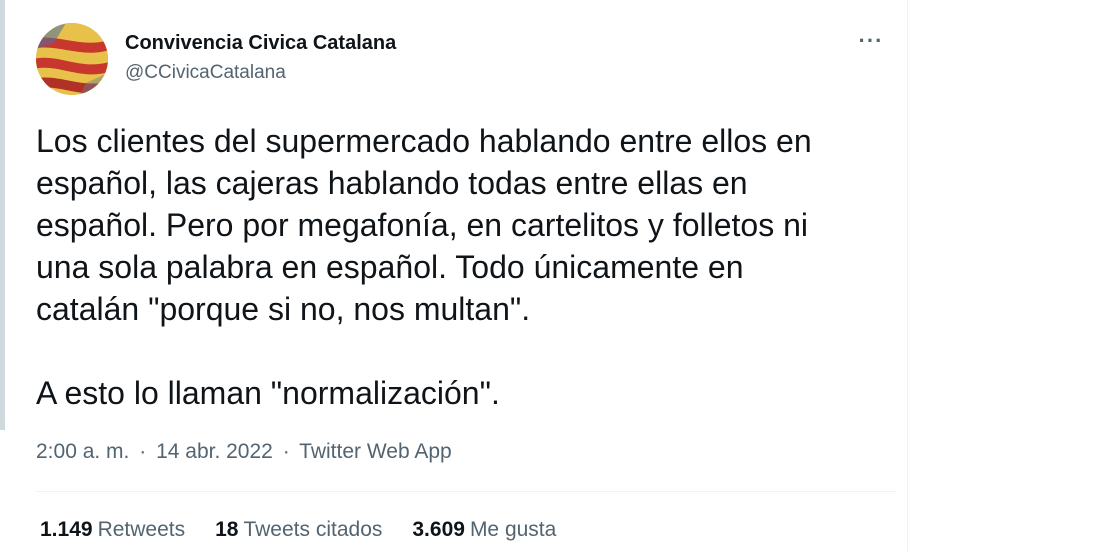 The image size is (1118, 551). Describe the element at coordinates (141, 529) in the screenshot. I see `retweets-label: Retweets` at that location.